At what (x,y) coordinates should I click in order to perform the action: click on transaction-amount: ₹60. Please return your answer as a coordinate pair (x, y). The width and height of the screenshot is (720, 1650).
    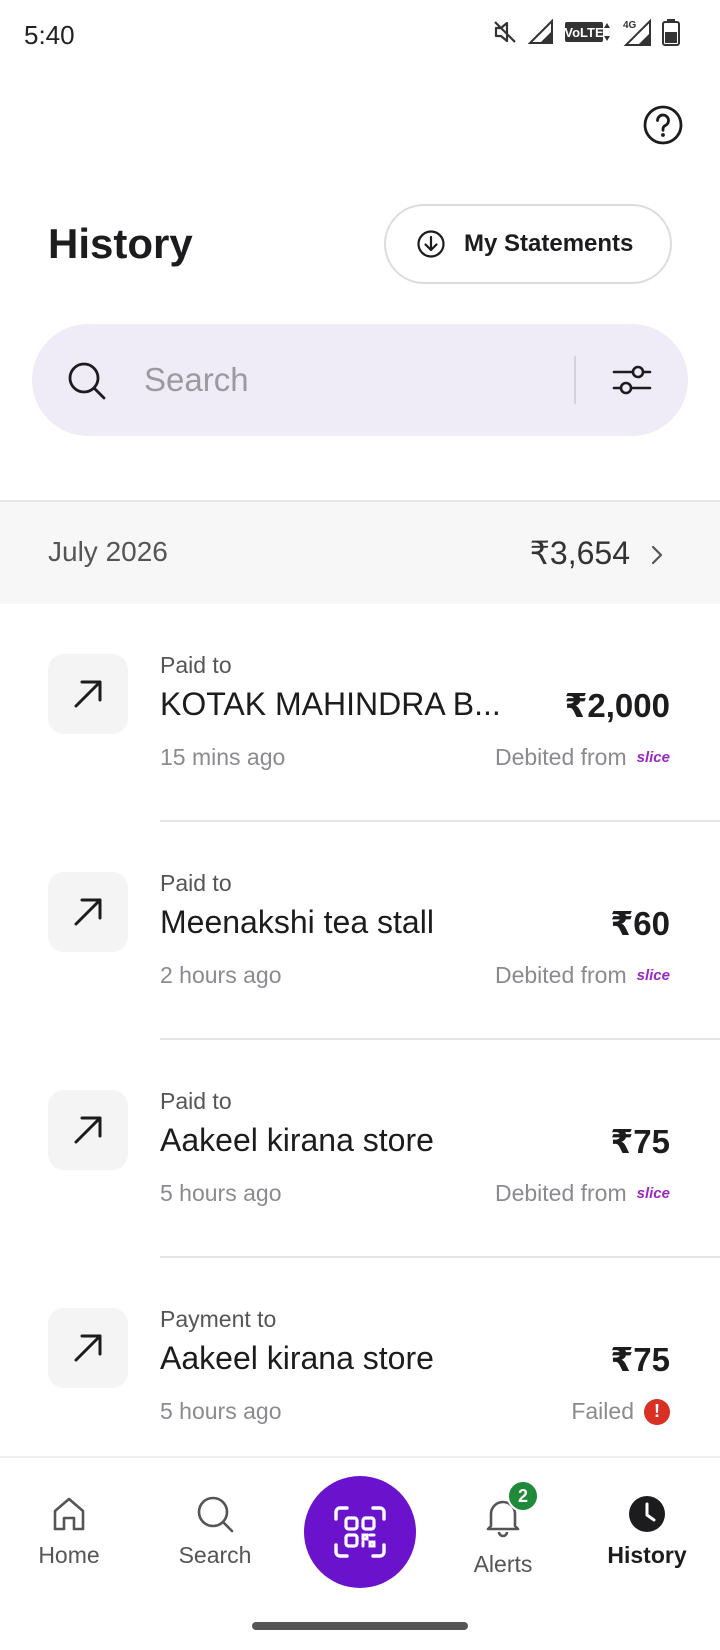
    Looking at the image, I should click on (640, 923).